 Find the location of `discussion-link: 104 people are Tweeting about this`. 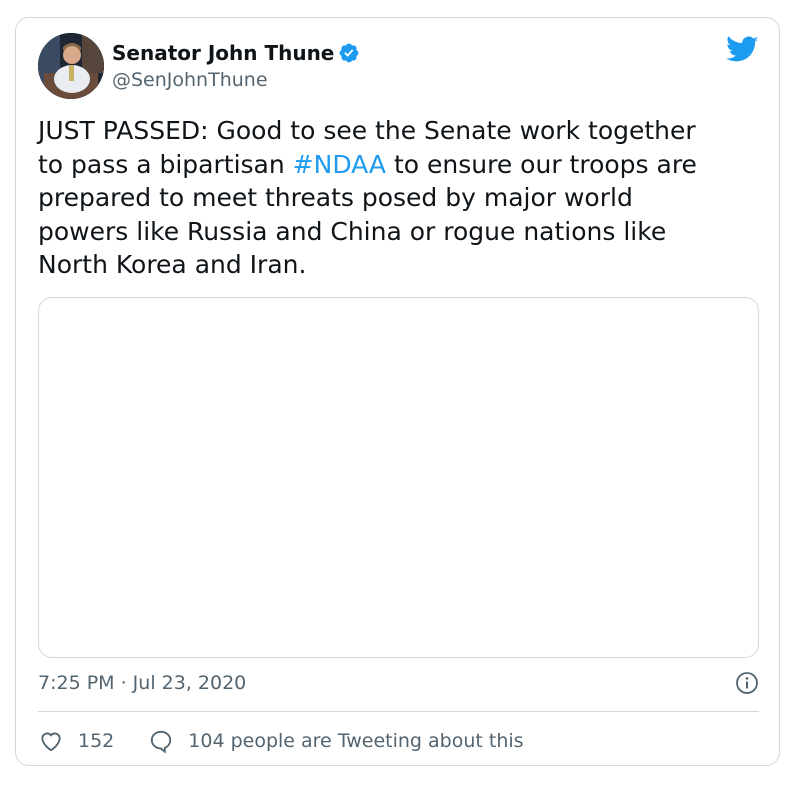

discussion-link: 104 people are Tweeting about this is located at coordinates (336, 741).